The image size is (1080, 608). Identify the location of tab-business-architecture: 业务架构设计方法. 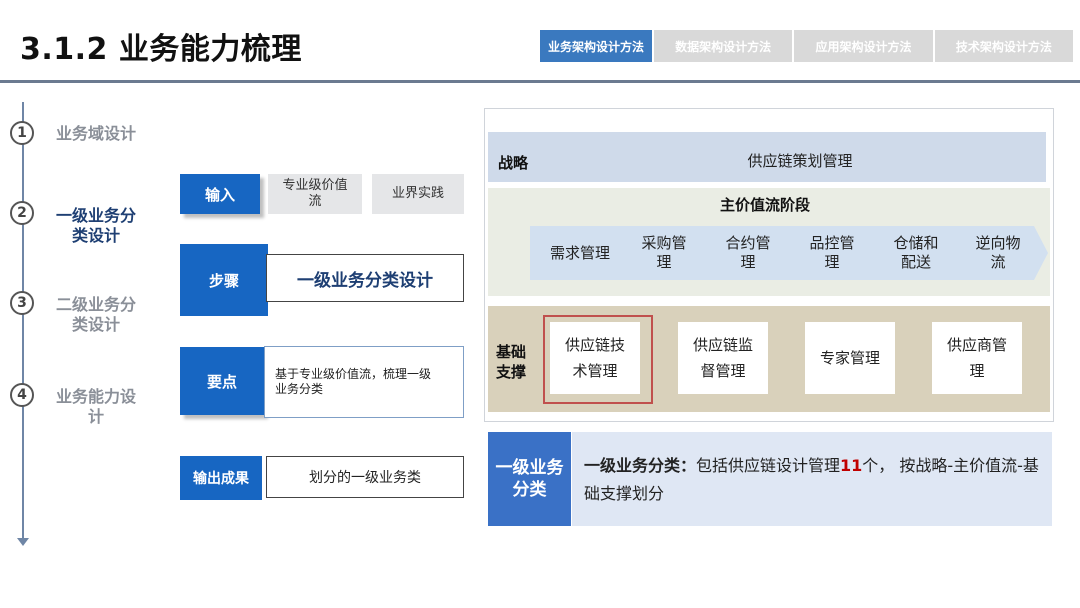
(596, 46).